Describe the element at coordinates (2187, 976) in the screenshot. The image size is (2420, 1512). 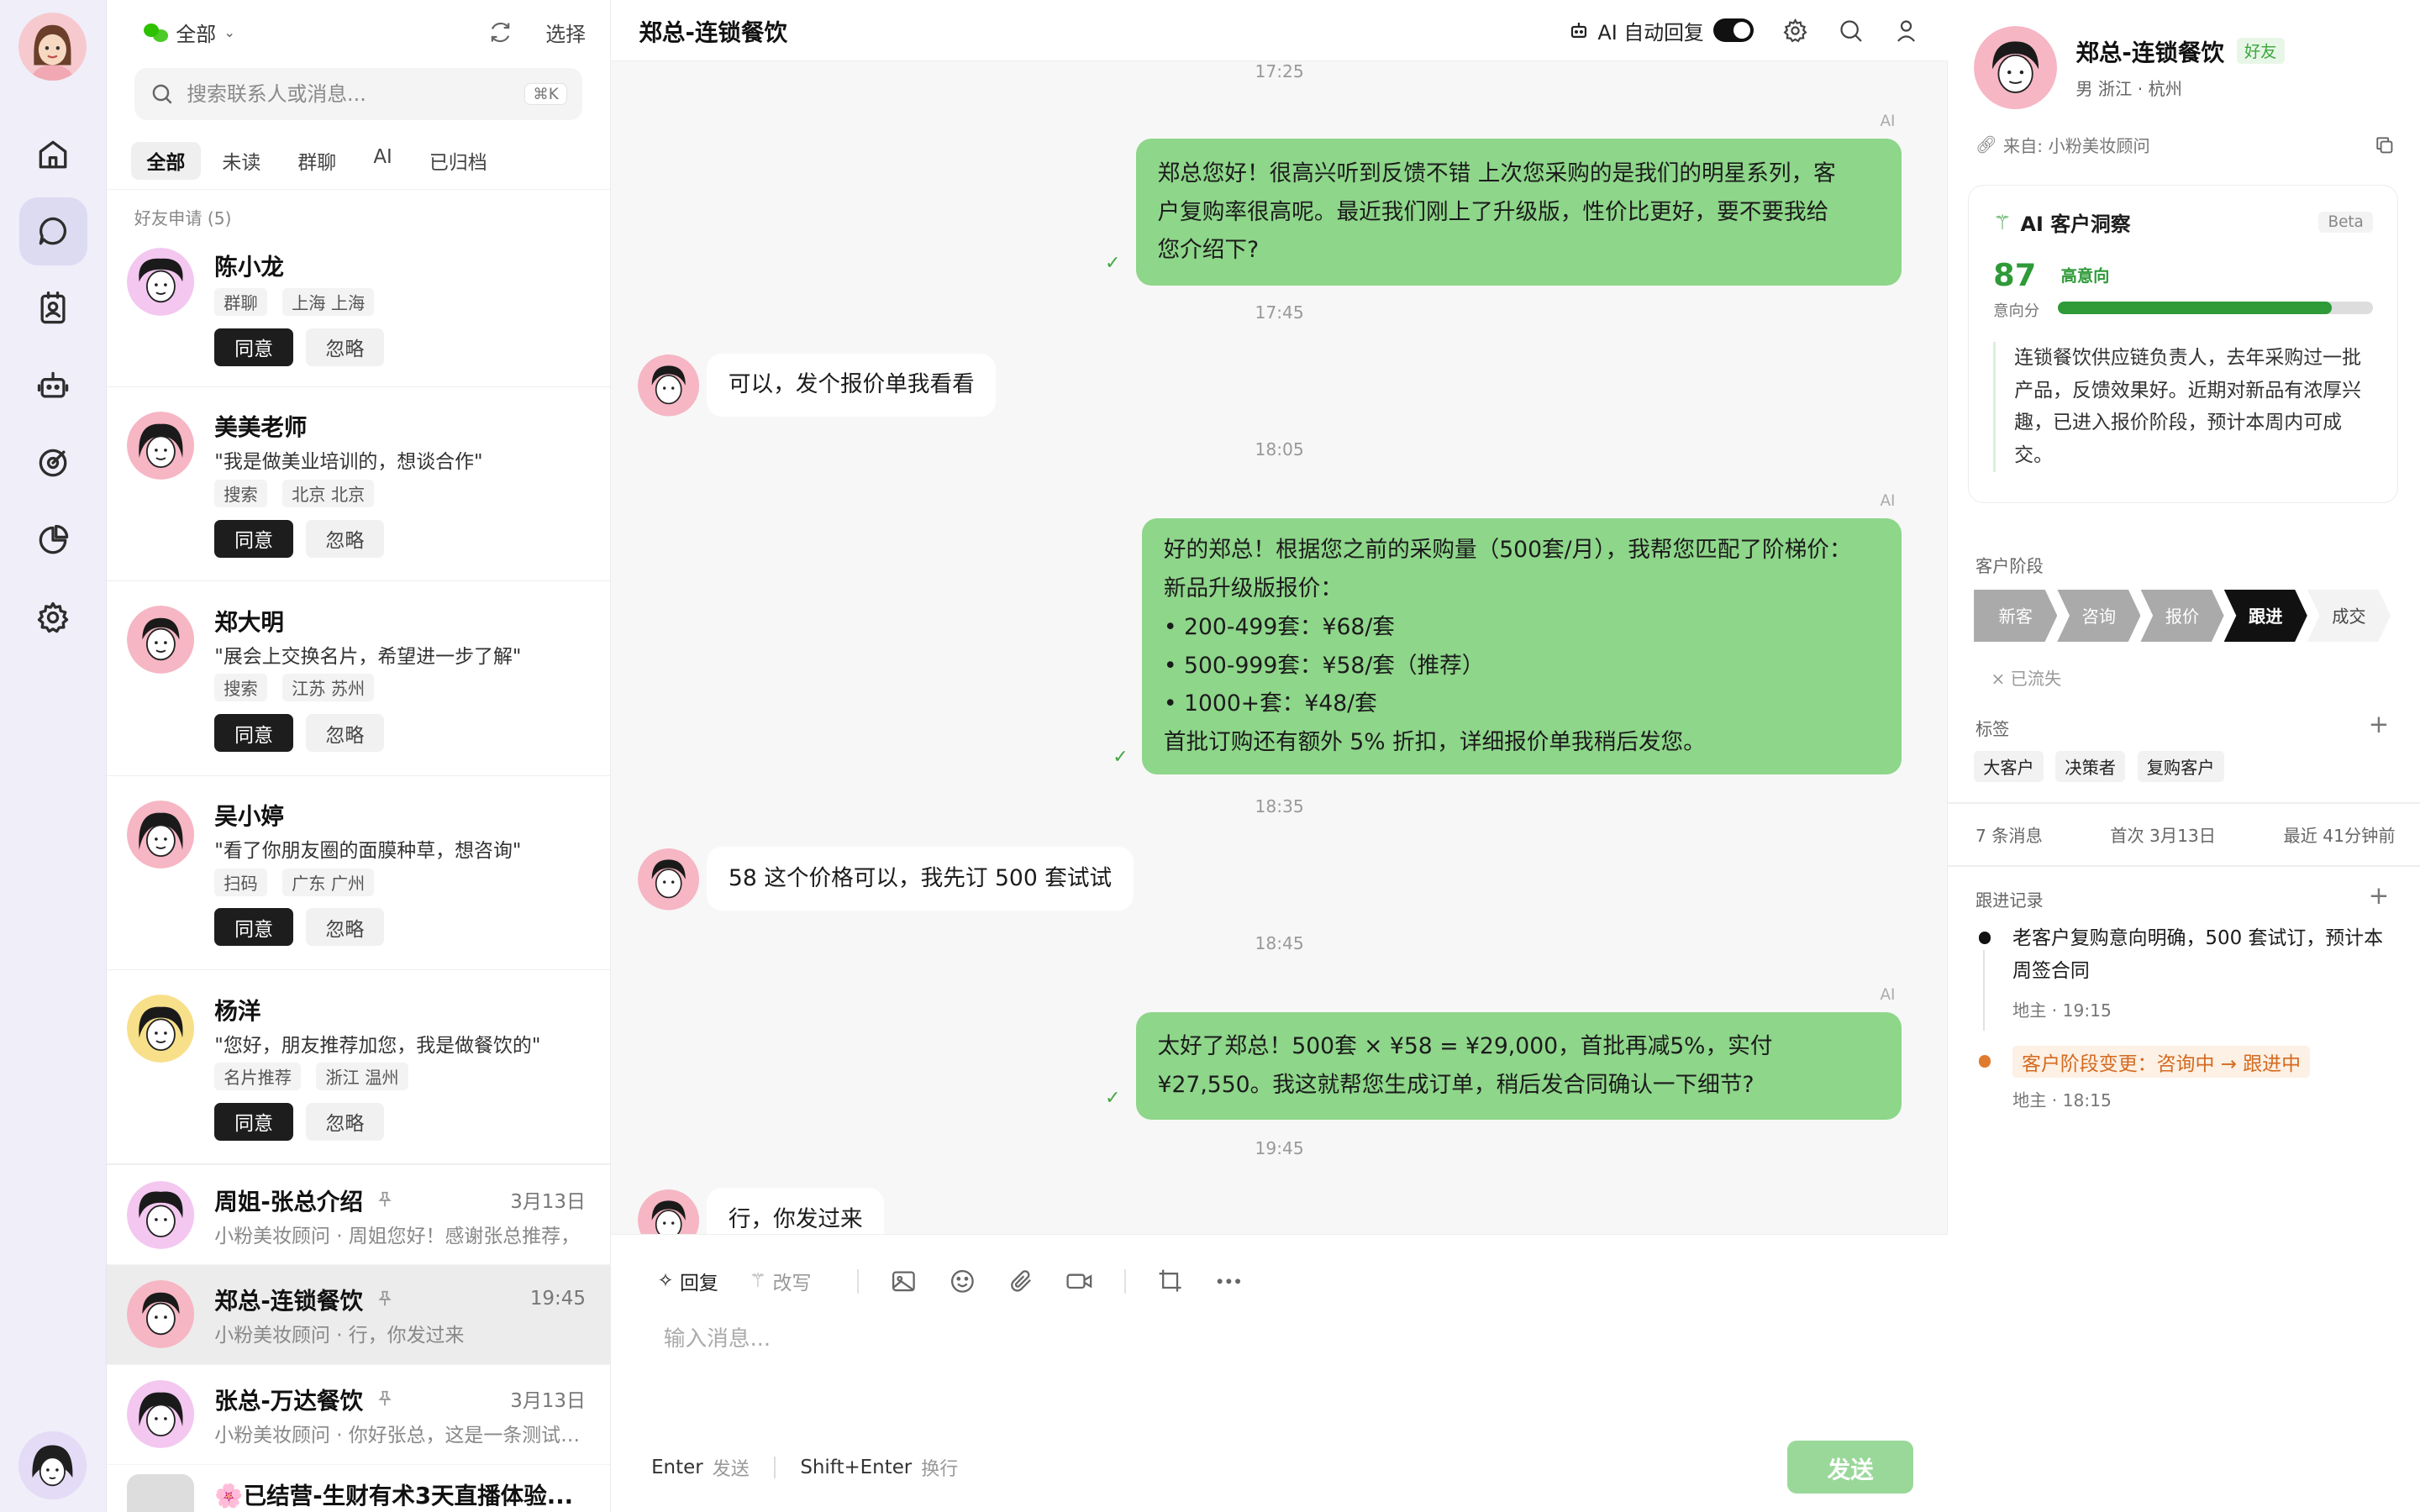
I see `follow-up-record: 老客户复购意向明确，500 套试订，预计本周签合同 地主 · 19:15` at that location.